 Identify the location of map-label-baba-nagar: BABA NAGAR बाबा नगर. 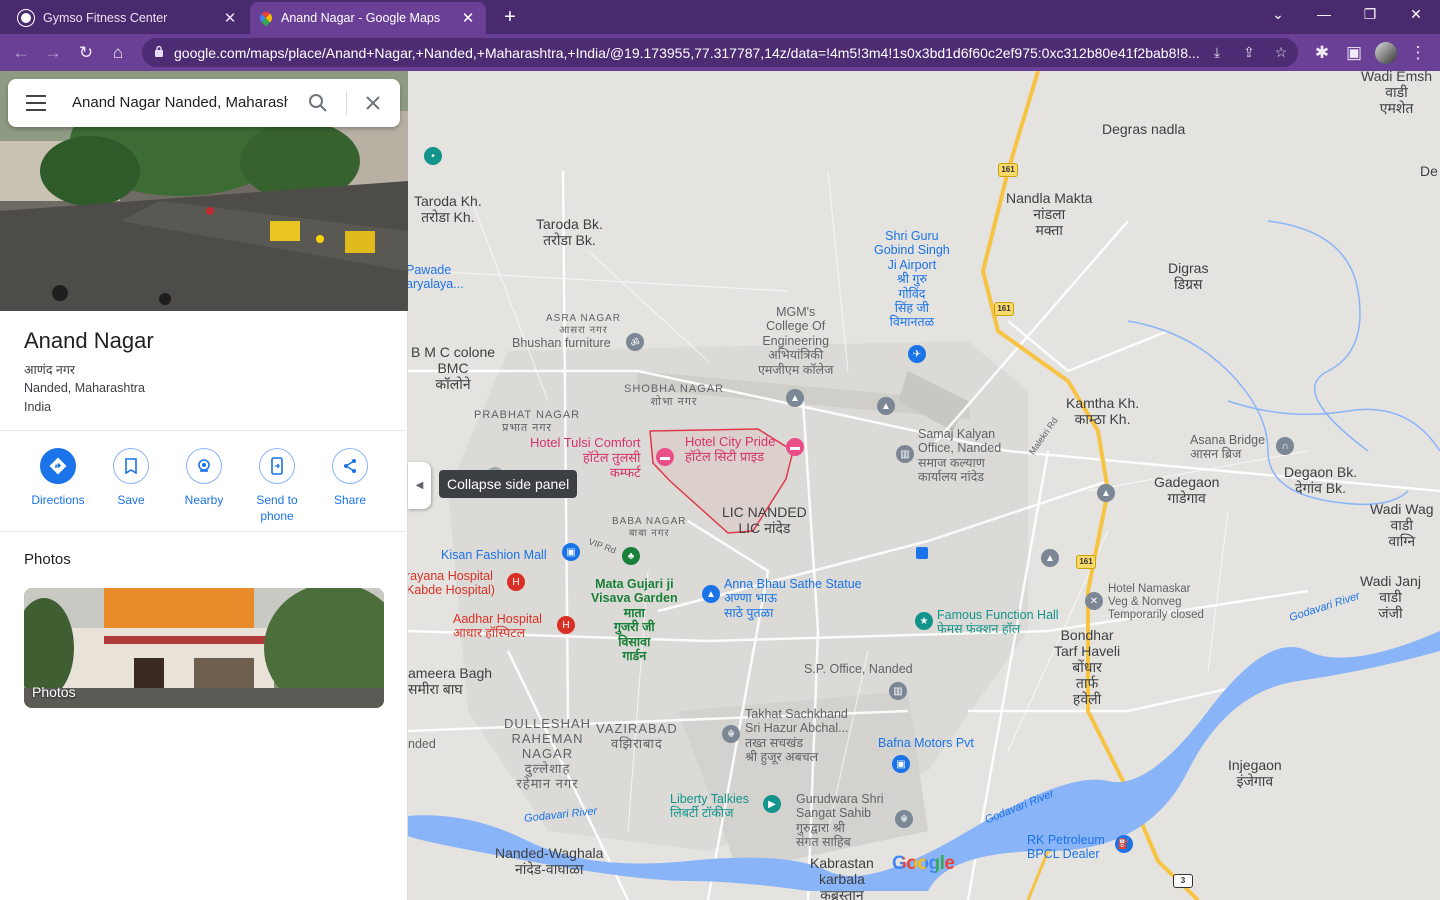
(649, 527).